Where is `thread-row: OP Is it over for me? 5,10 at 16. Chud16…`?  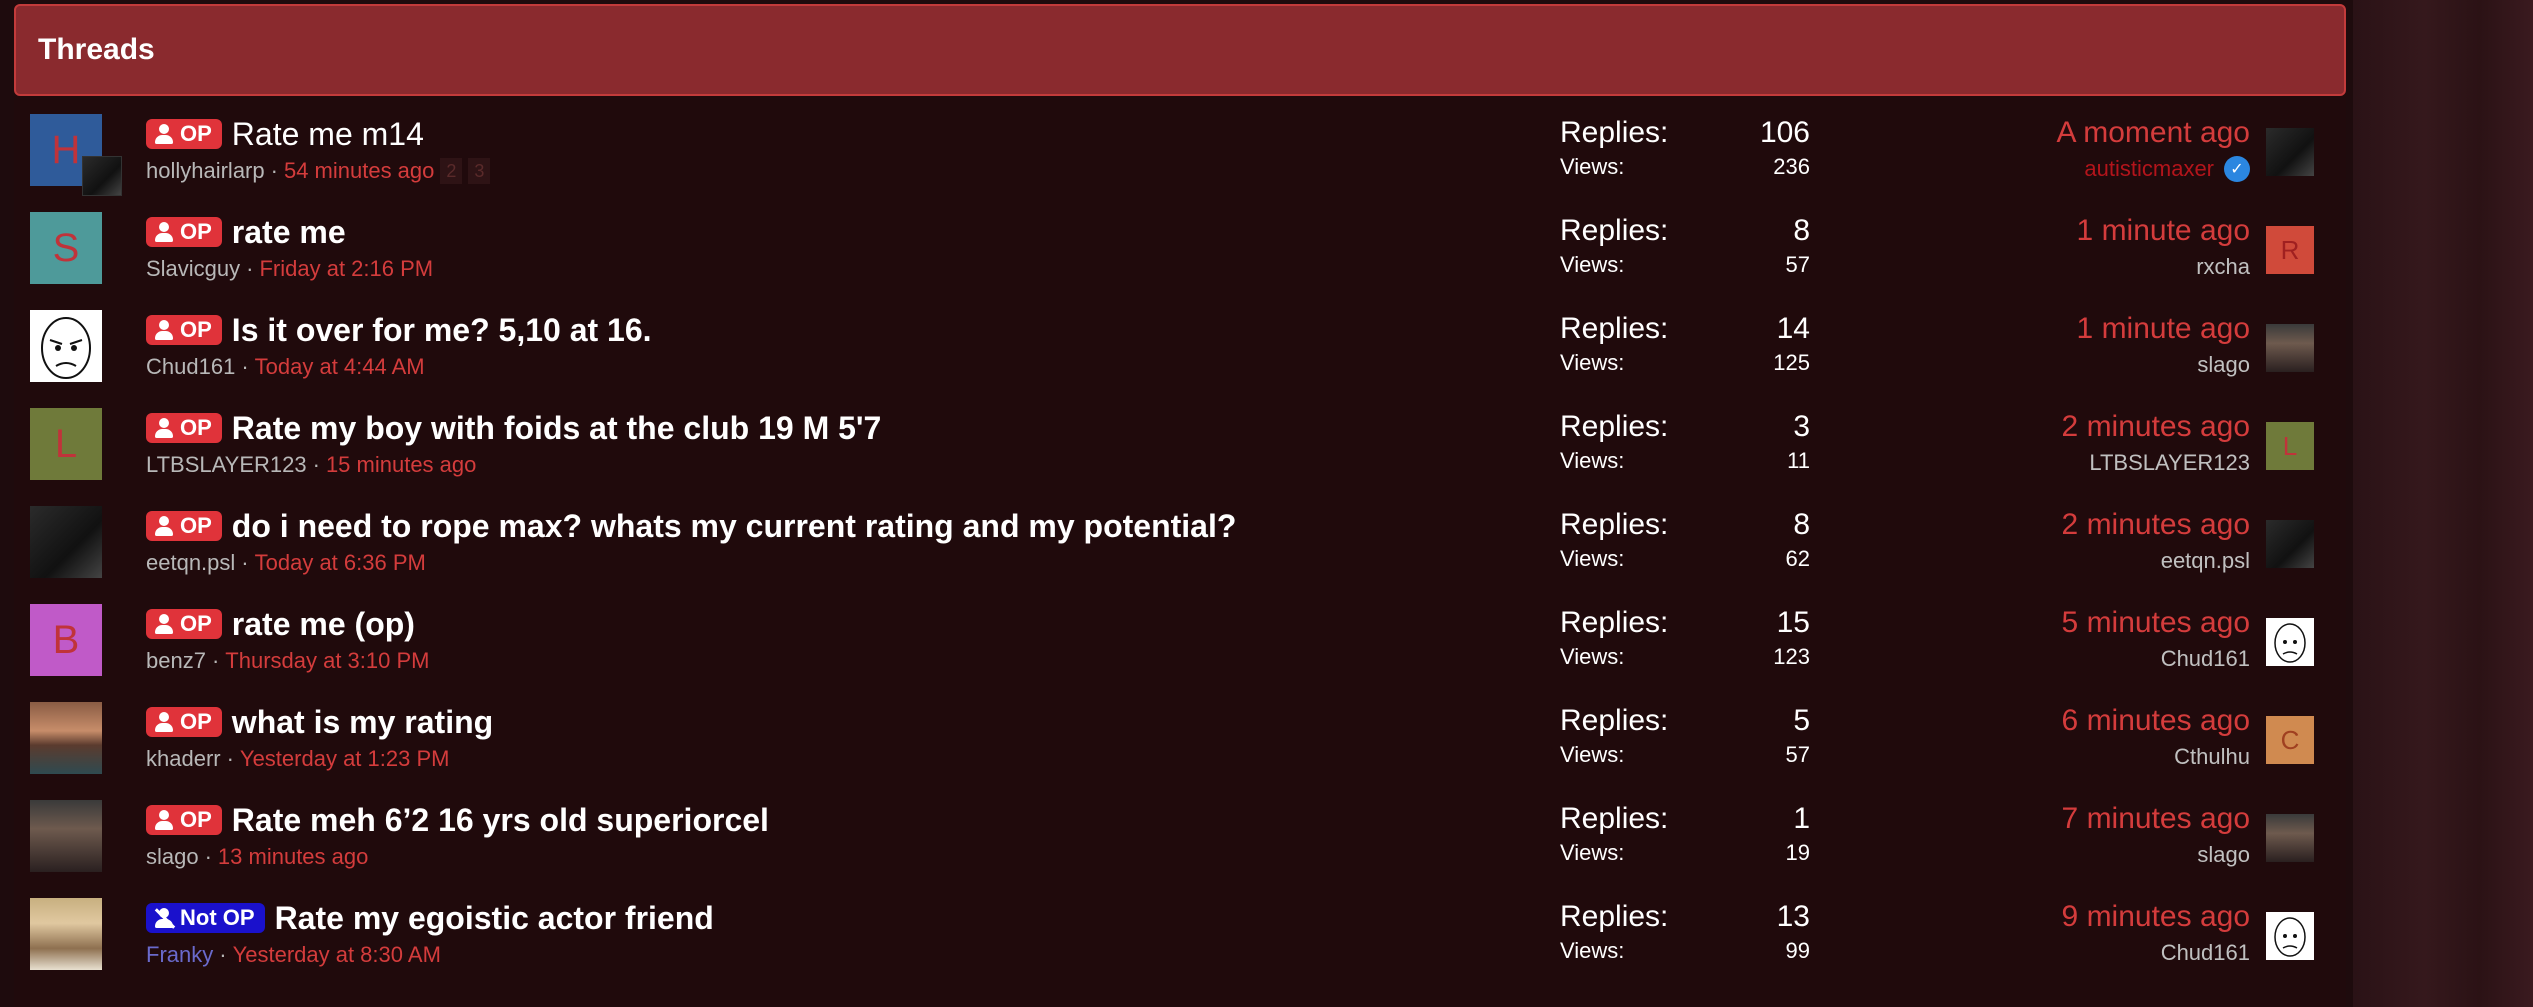
thread-row: OP Is it over for me? 5,10 at 16. Chud16… is located at coordinates (1180, 349).